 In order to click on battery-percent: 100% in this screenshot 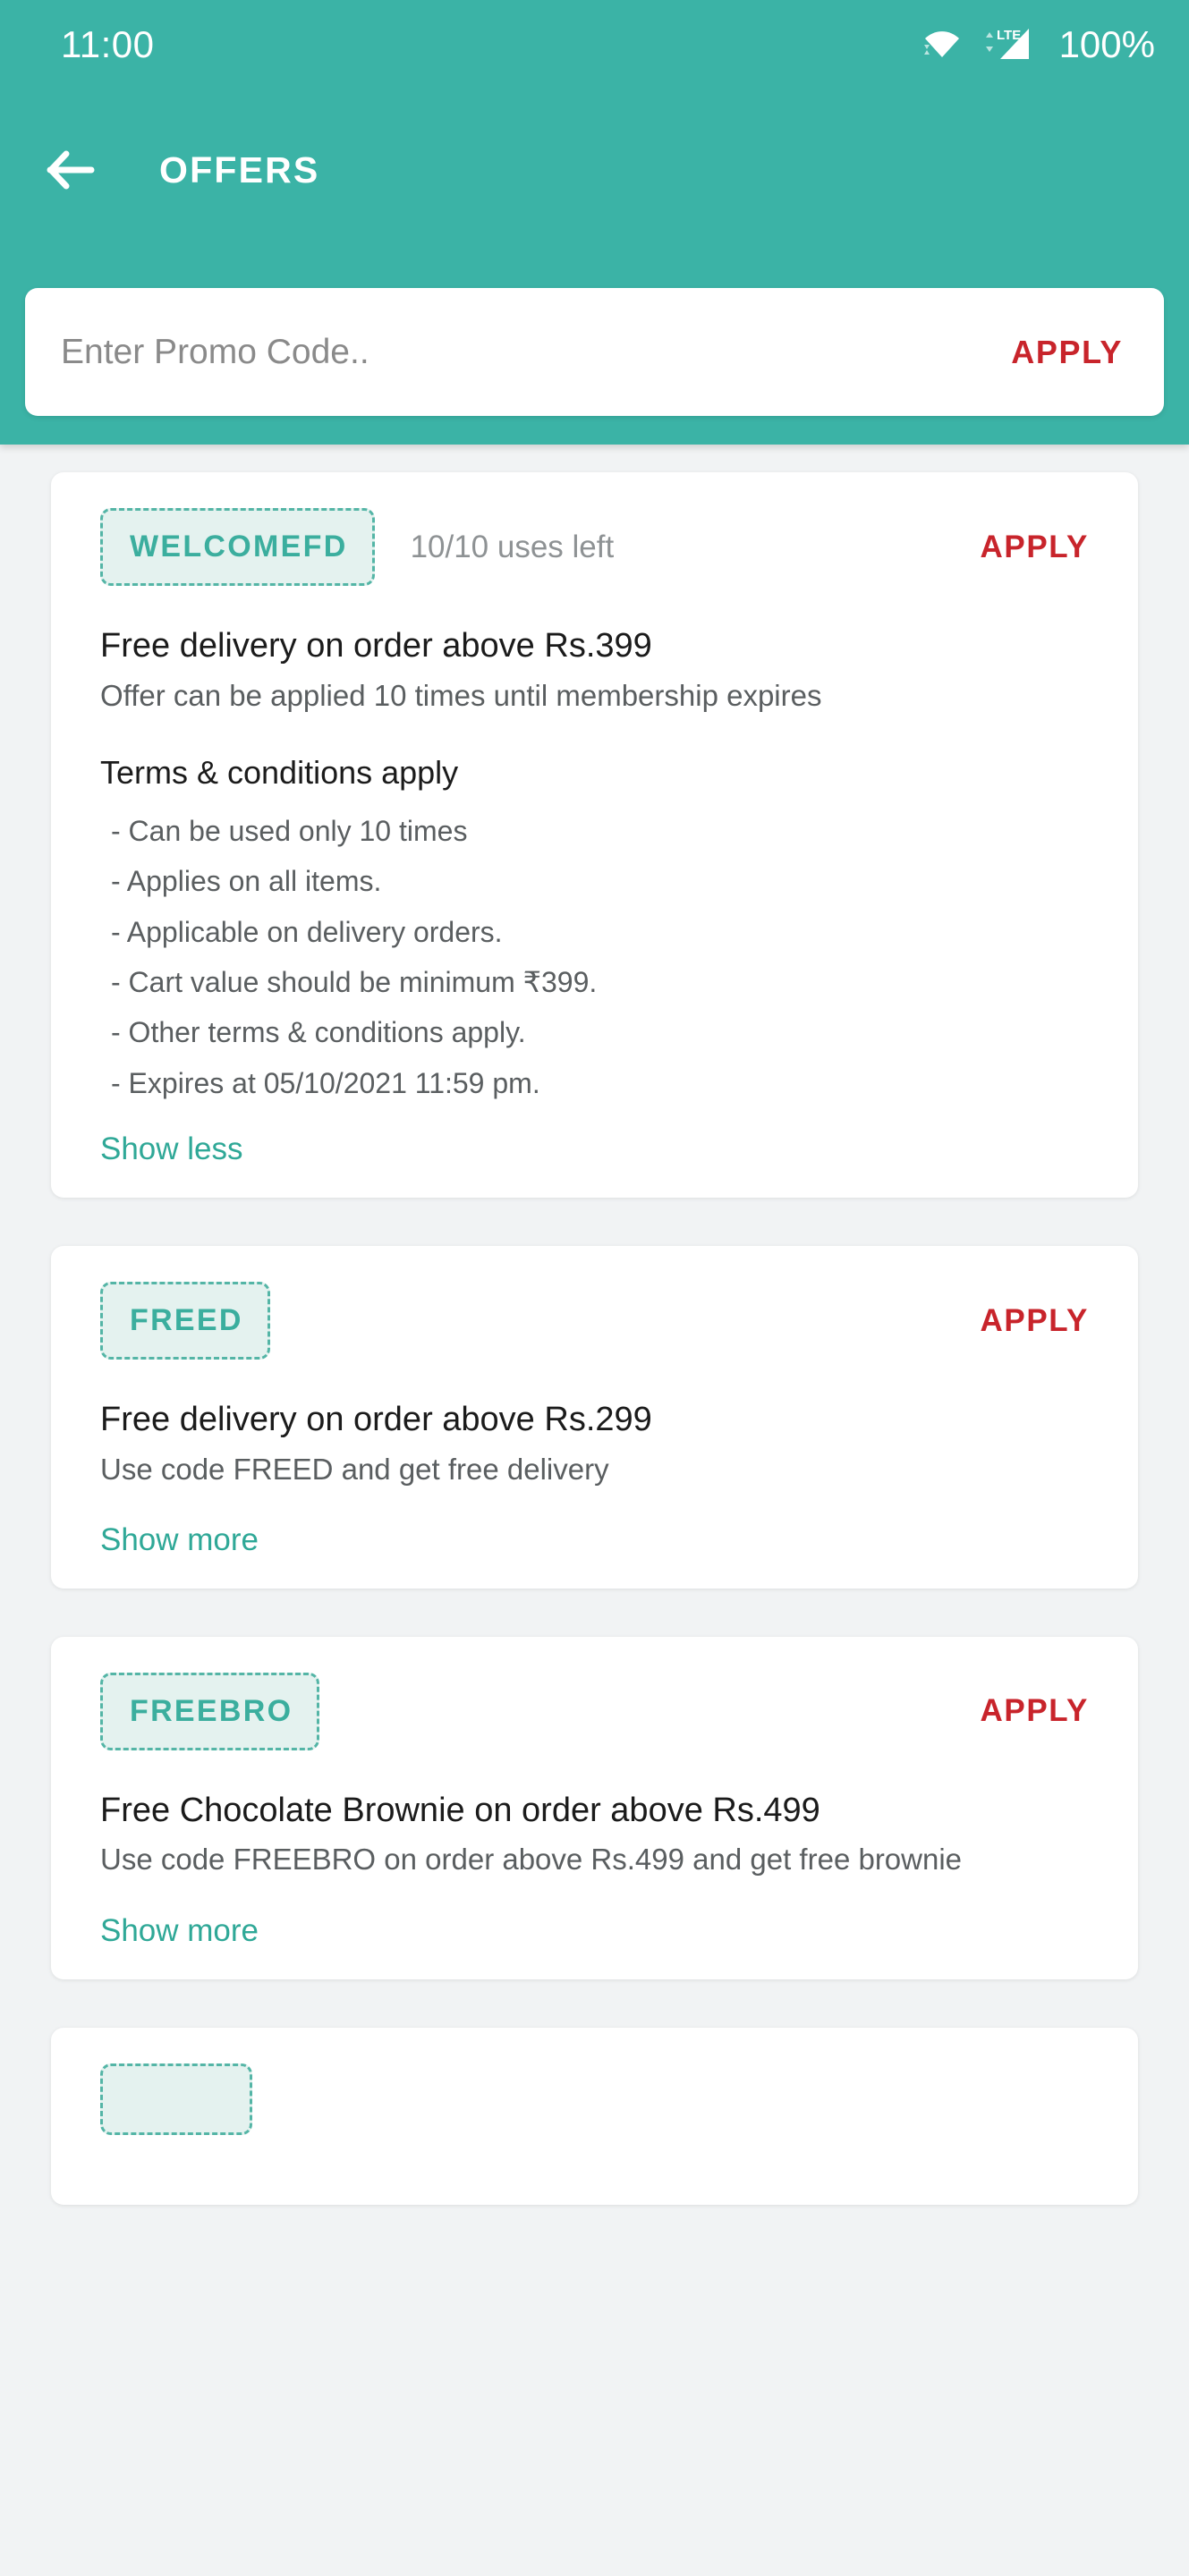, I will do `click(1106, 44)`.